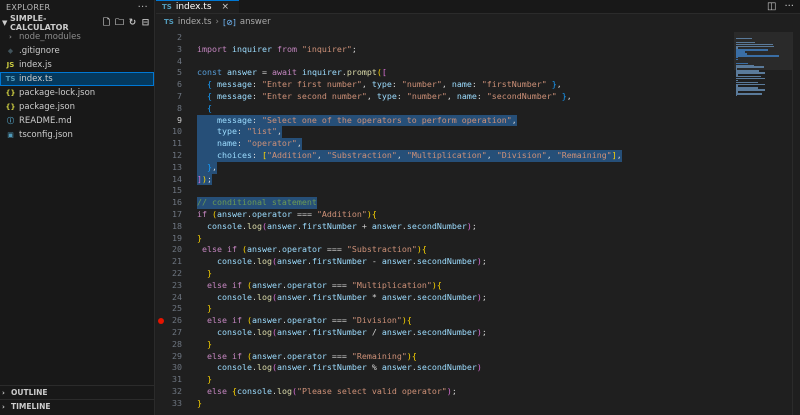  What do you see at coordinates (77, 392) in the screenshot?
I see `outline-section: › OUTLINE` at bounding box center [77, 392].